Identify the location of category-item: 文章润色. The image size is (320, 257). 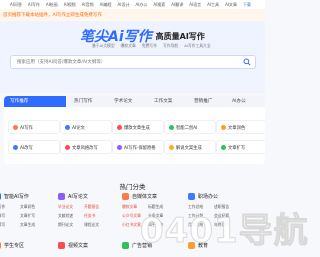
(32, 207).